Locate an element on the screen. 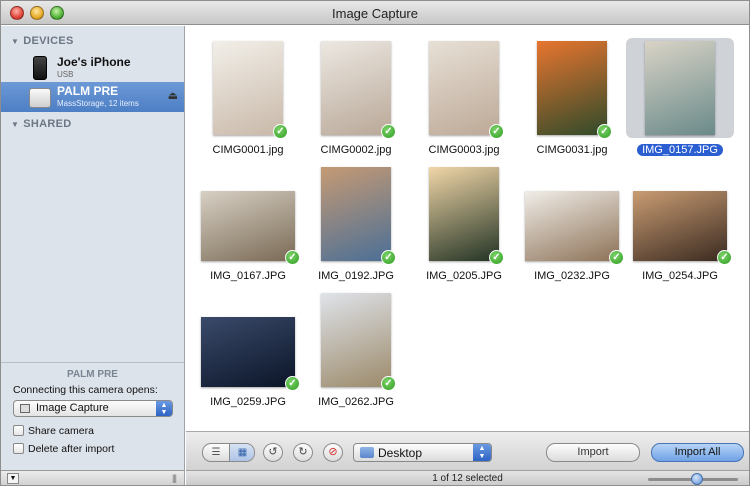 The width and height of the screenshot is (750, 486). photo-filename: IMG_0232.JPG is located at coordinates (572, 276).